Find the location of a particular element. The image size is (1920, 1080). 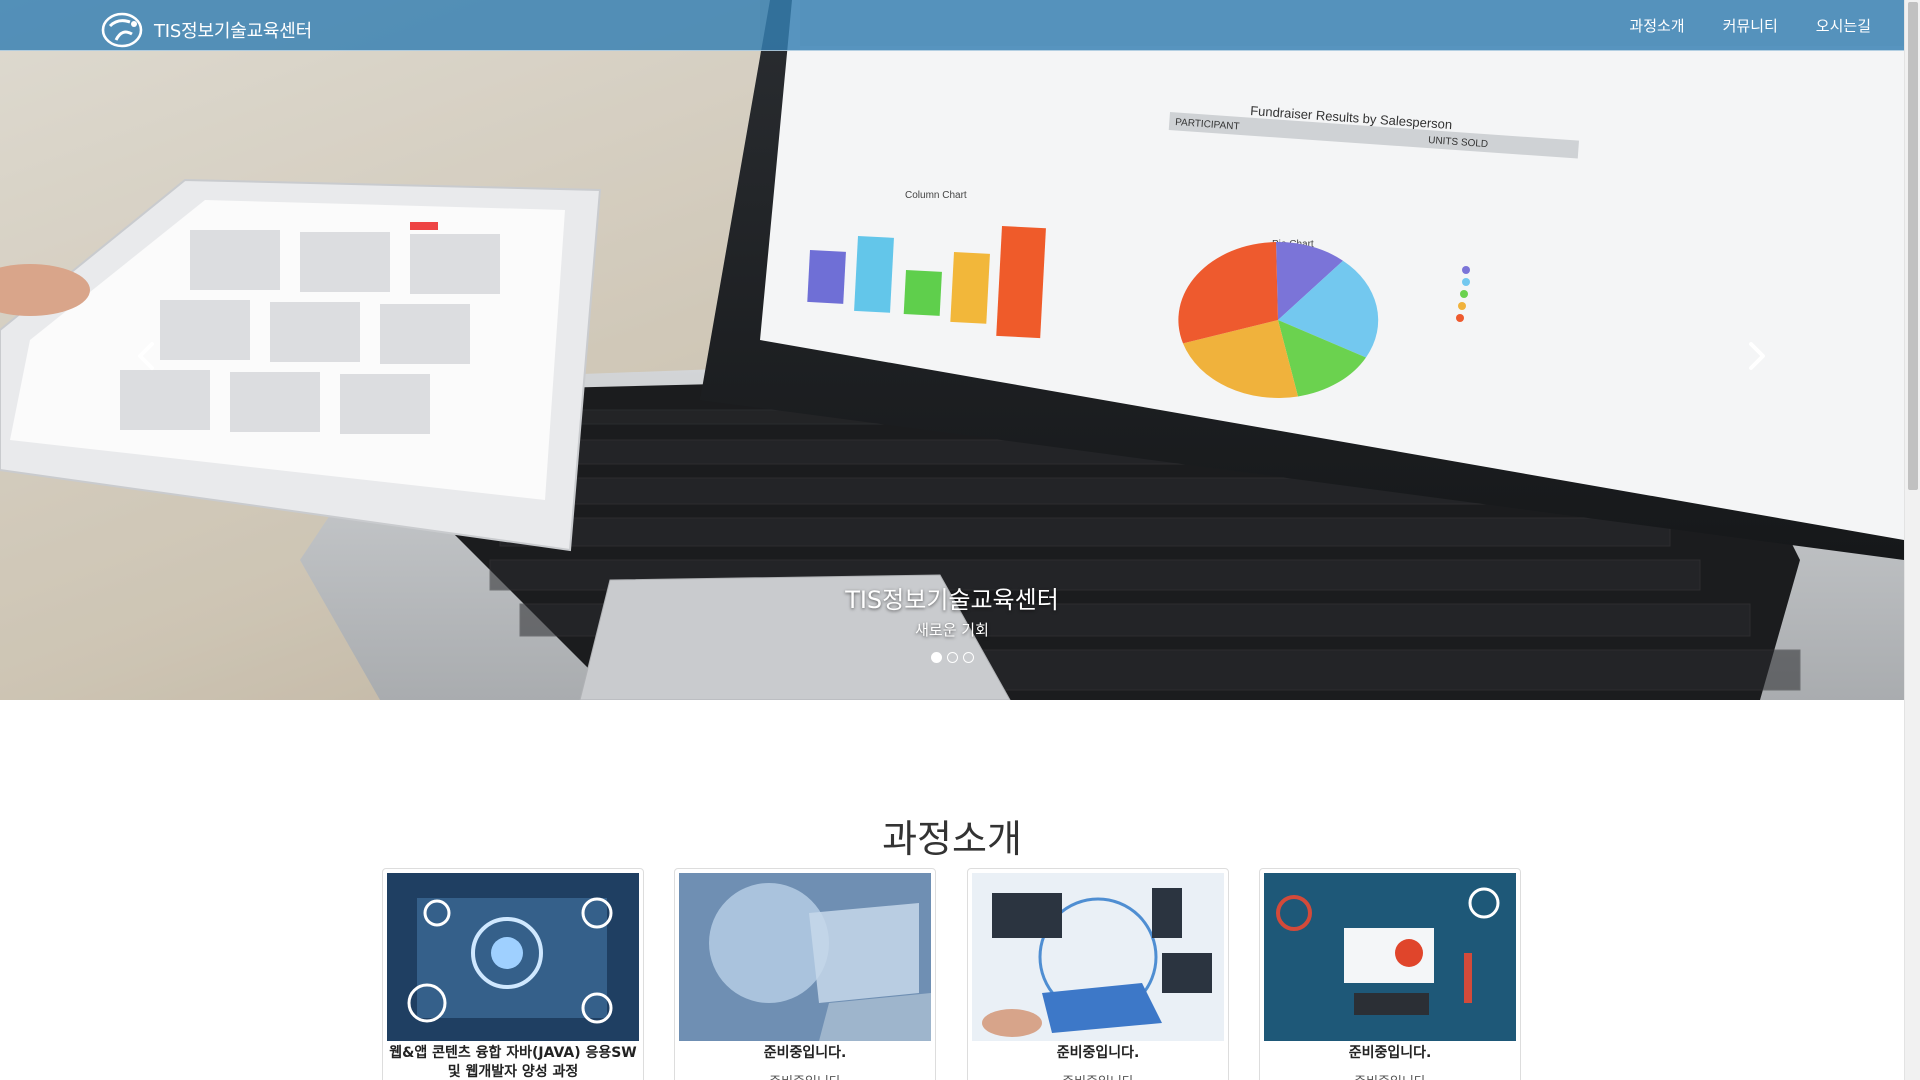

course-card-4: 준비중입니다. 준비중입니다 is located at coordinates (1390, 974).